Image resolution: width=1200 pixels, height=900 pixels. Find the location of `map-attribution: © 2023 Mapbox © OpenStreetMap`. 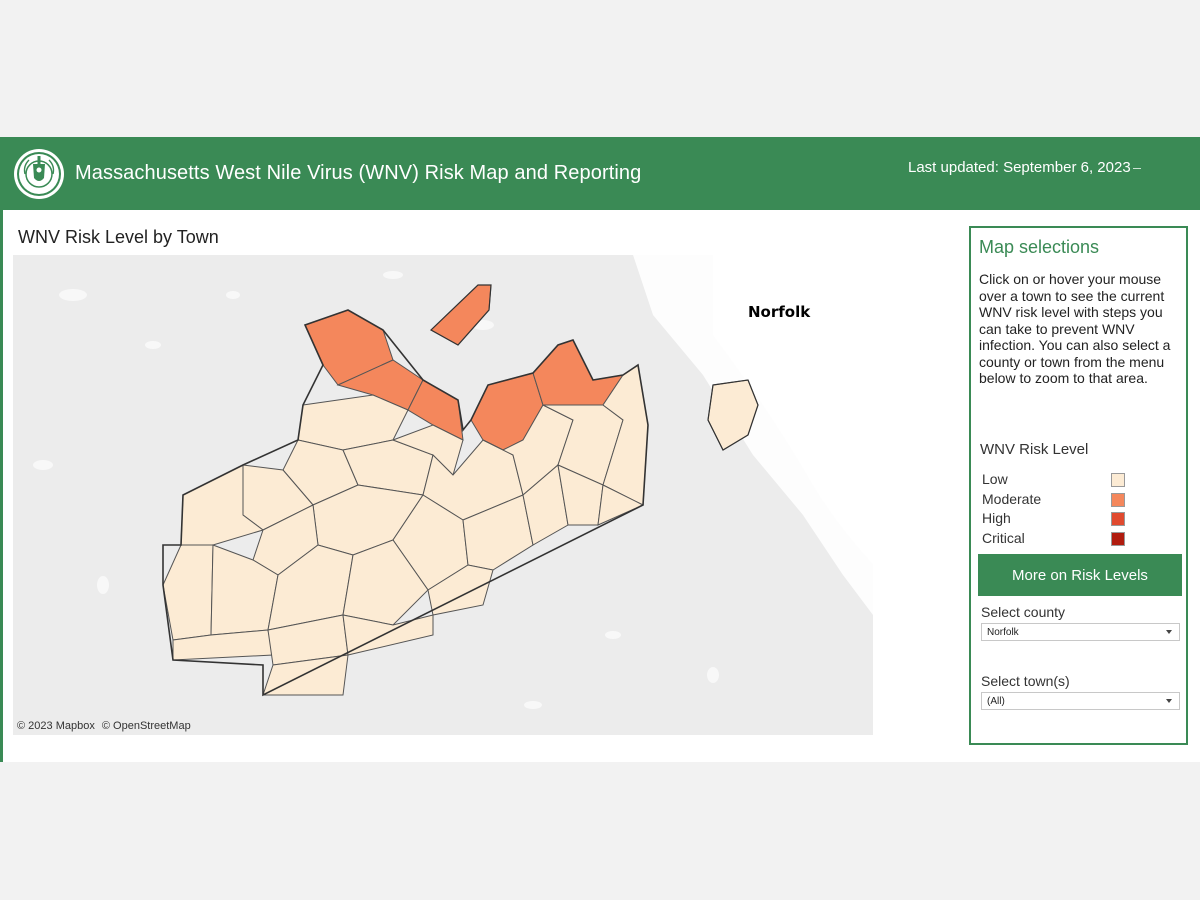

map-attribution: © 2023 Mapbox © OpenStreetMap is located at coordinates (106, 726).